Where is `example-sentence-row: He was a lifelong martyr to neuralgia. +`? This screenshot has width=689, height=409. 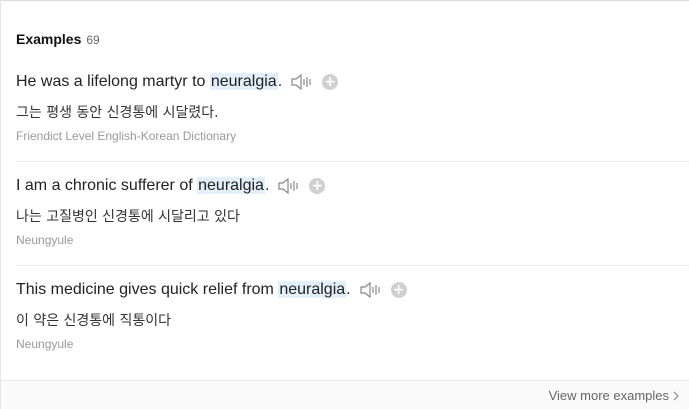 example-sentence-row: He was a lifelong martyr to neuralgia. + is located at coordinates (177, 82).